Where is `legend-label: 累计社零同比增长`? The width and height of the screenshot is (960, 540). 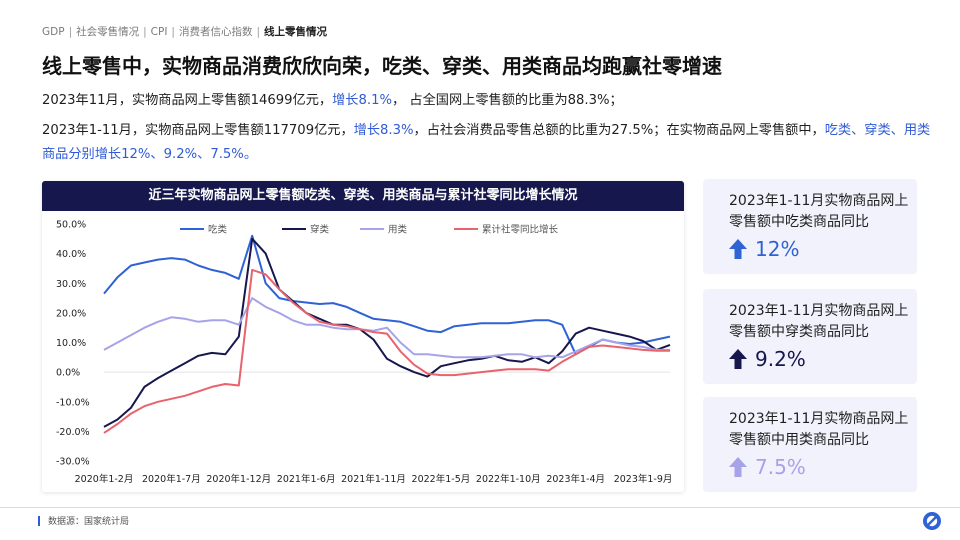 legend-label: 累计社零同比增长 is located at coordinates (520, 230).